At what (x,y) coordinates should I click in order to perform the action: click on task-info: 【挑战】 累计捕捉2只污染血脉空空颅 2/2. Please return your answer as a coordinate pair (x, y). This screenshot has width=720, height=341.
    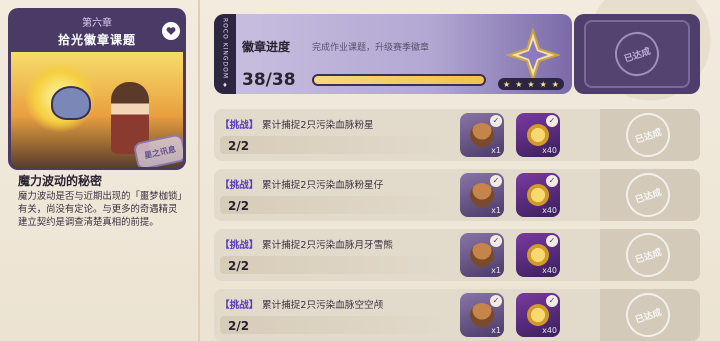
    Looking at the image, I should click on (335, 315).